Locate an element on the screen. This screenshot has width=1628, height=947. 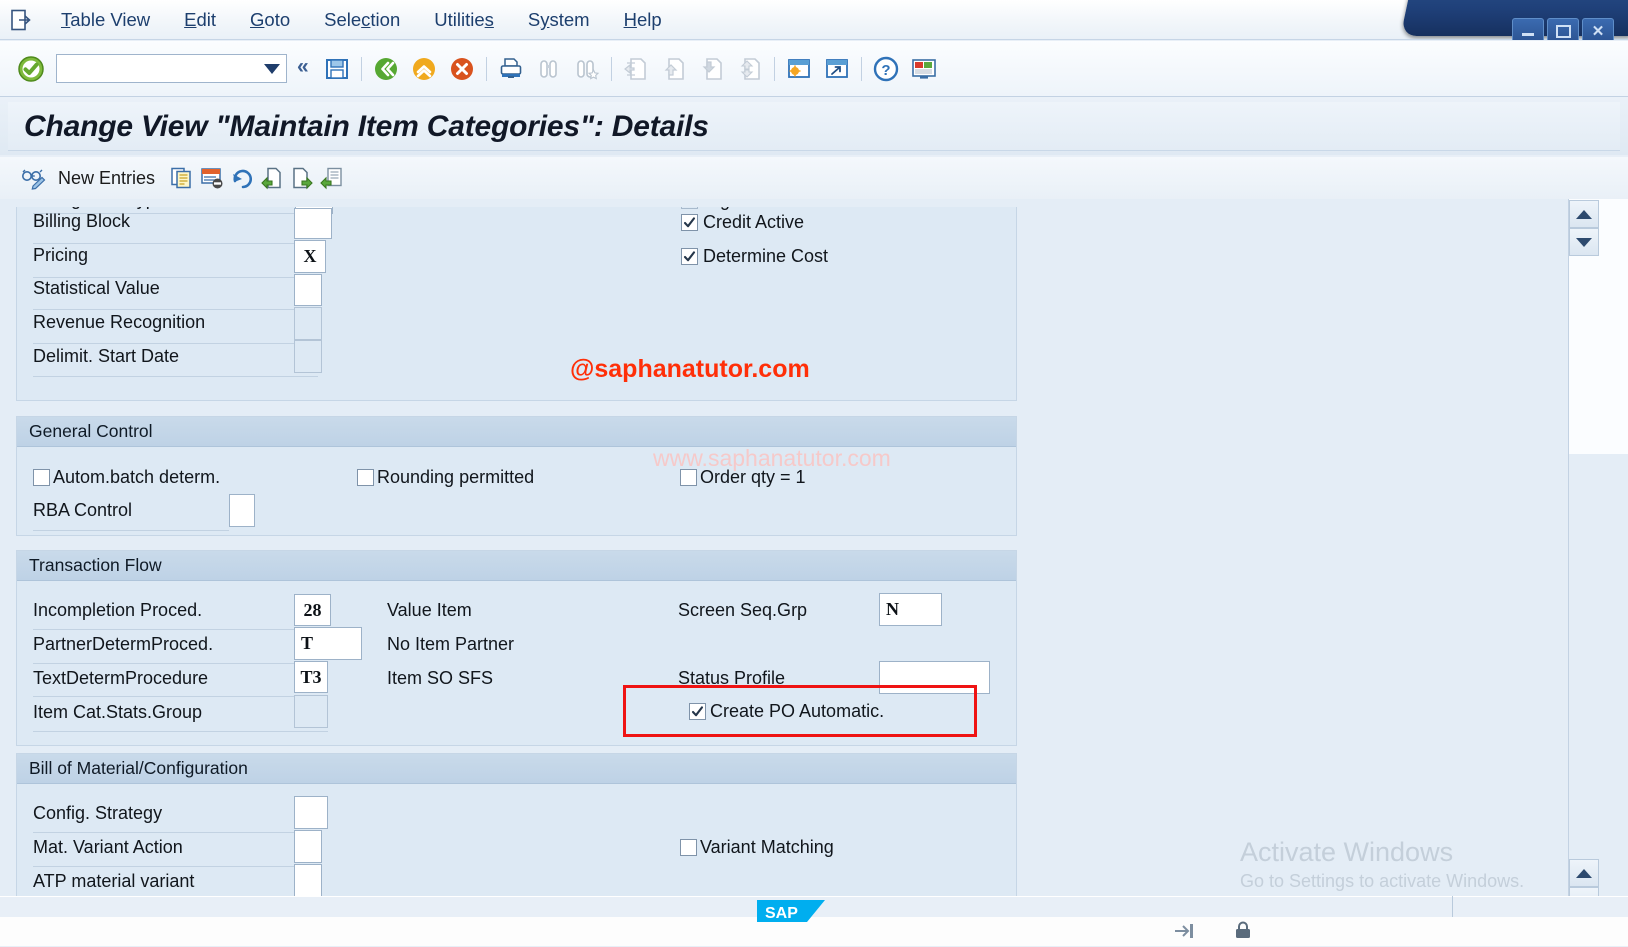
menu-item-system: System is located at coordinates (559, 20).